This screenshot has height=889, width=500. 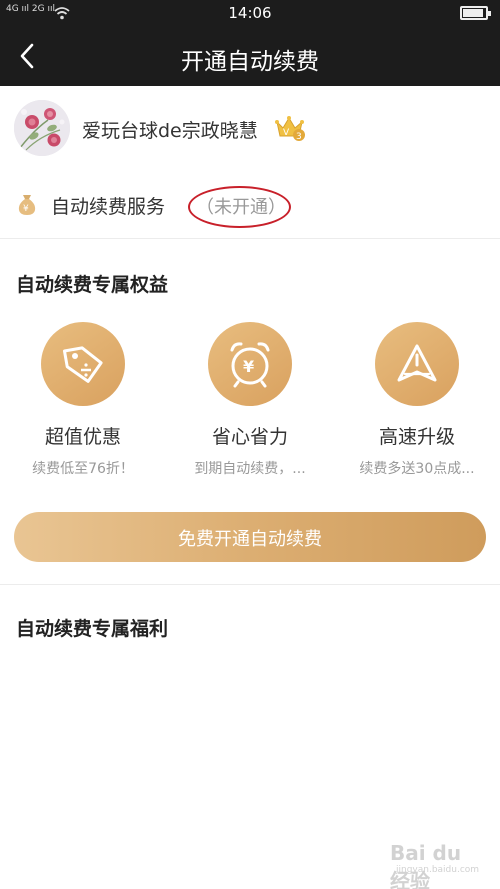 I want to click on vip-letter: V, so click(x=286, y=133).